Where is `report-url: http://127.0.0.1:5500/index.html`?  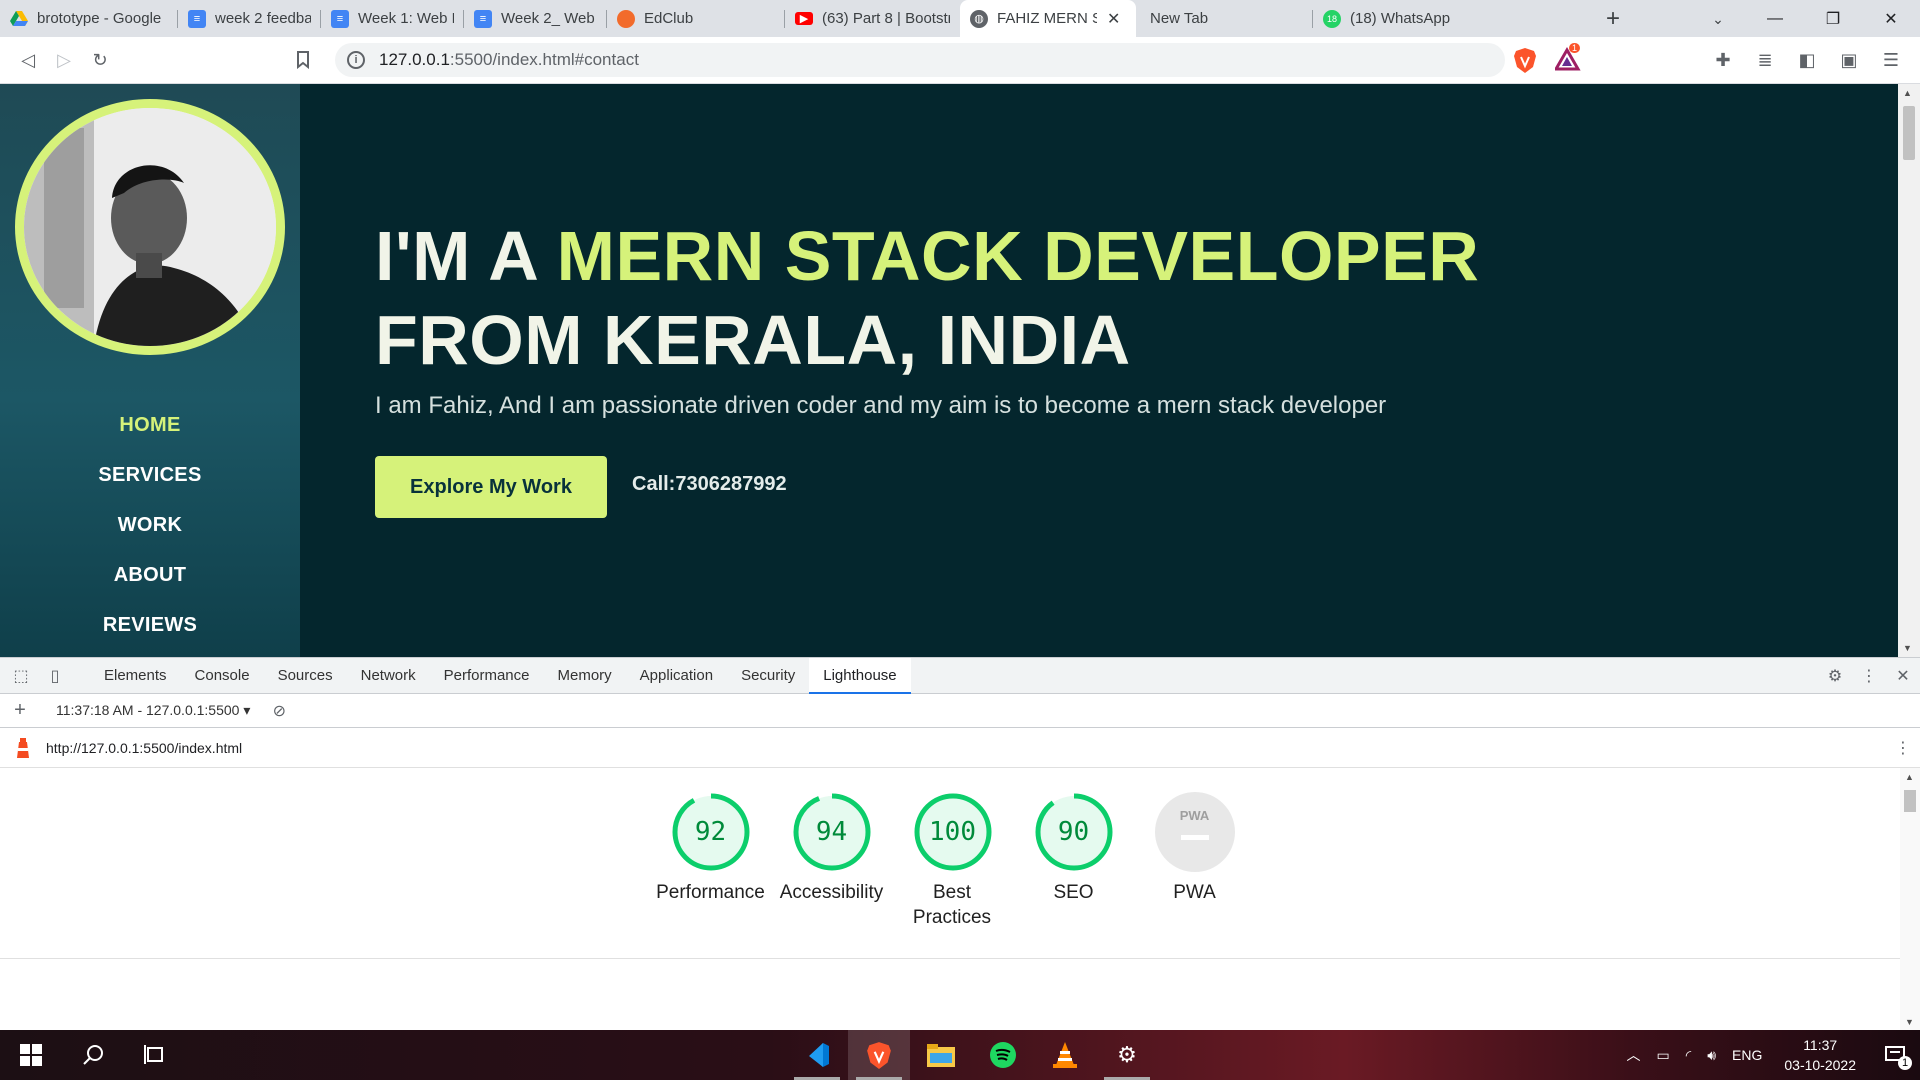 report-url: http://127.0.0.1:5500/index.html is located at coordinates (144, 748).